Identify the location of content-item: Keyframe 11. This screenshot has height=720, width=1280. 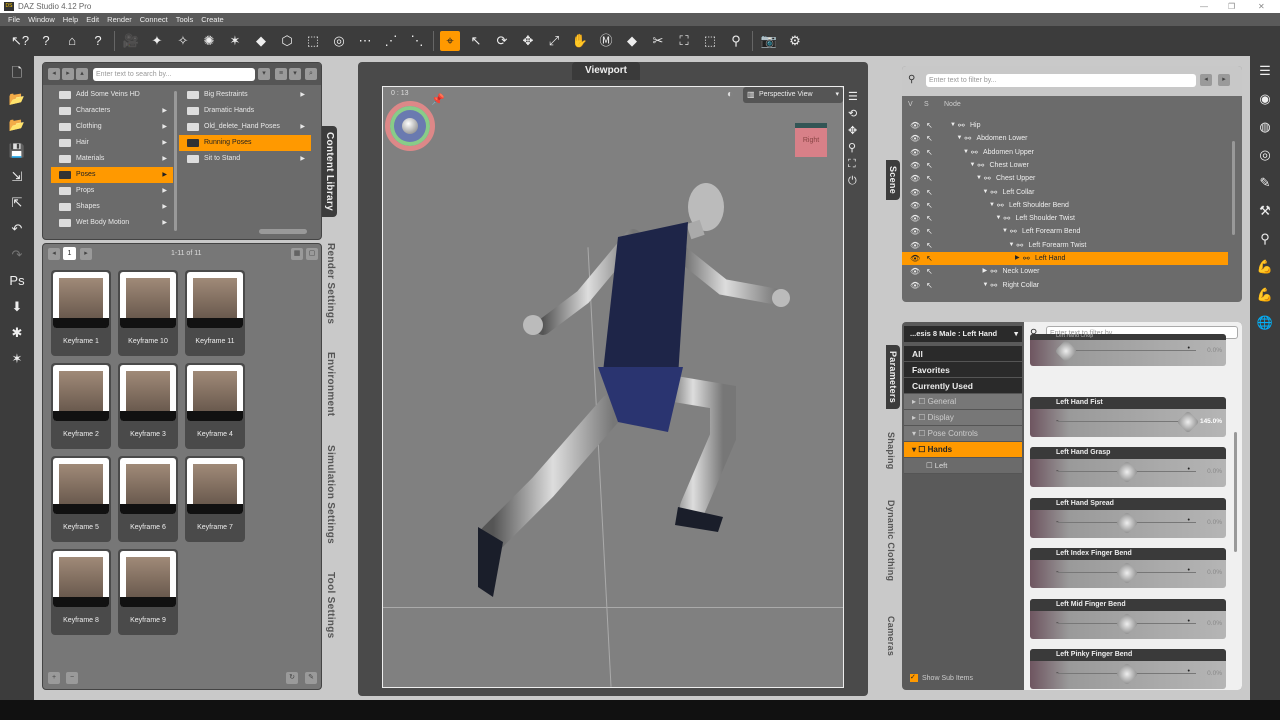
(215, 313).